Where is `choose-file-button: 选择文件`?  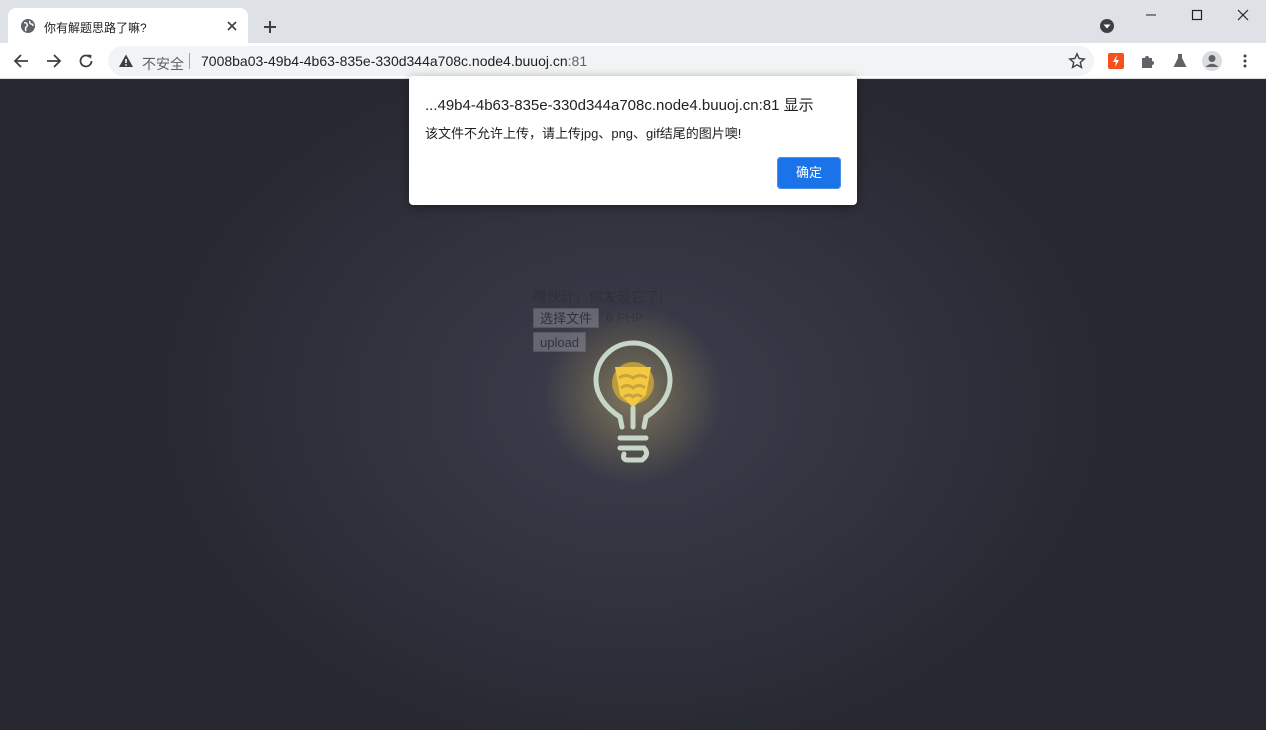 choose-file-button: 选择文件 is located at coordinates (566, 318).